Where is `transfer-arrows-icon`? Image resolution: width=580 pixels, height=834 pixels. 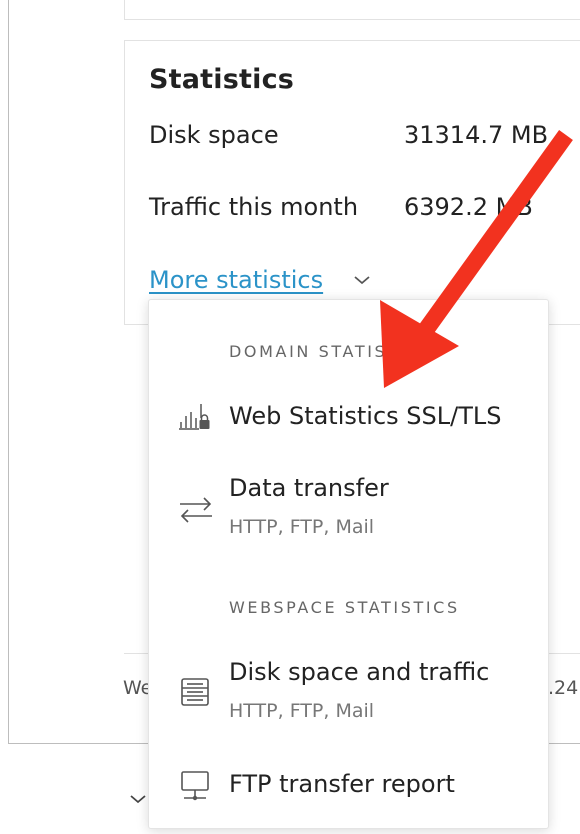 transfer-arrows-icon is located at coordinates (196, 510).